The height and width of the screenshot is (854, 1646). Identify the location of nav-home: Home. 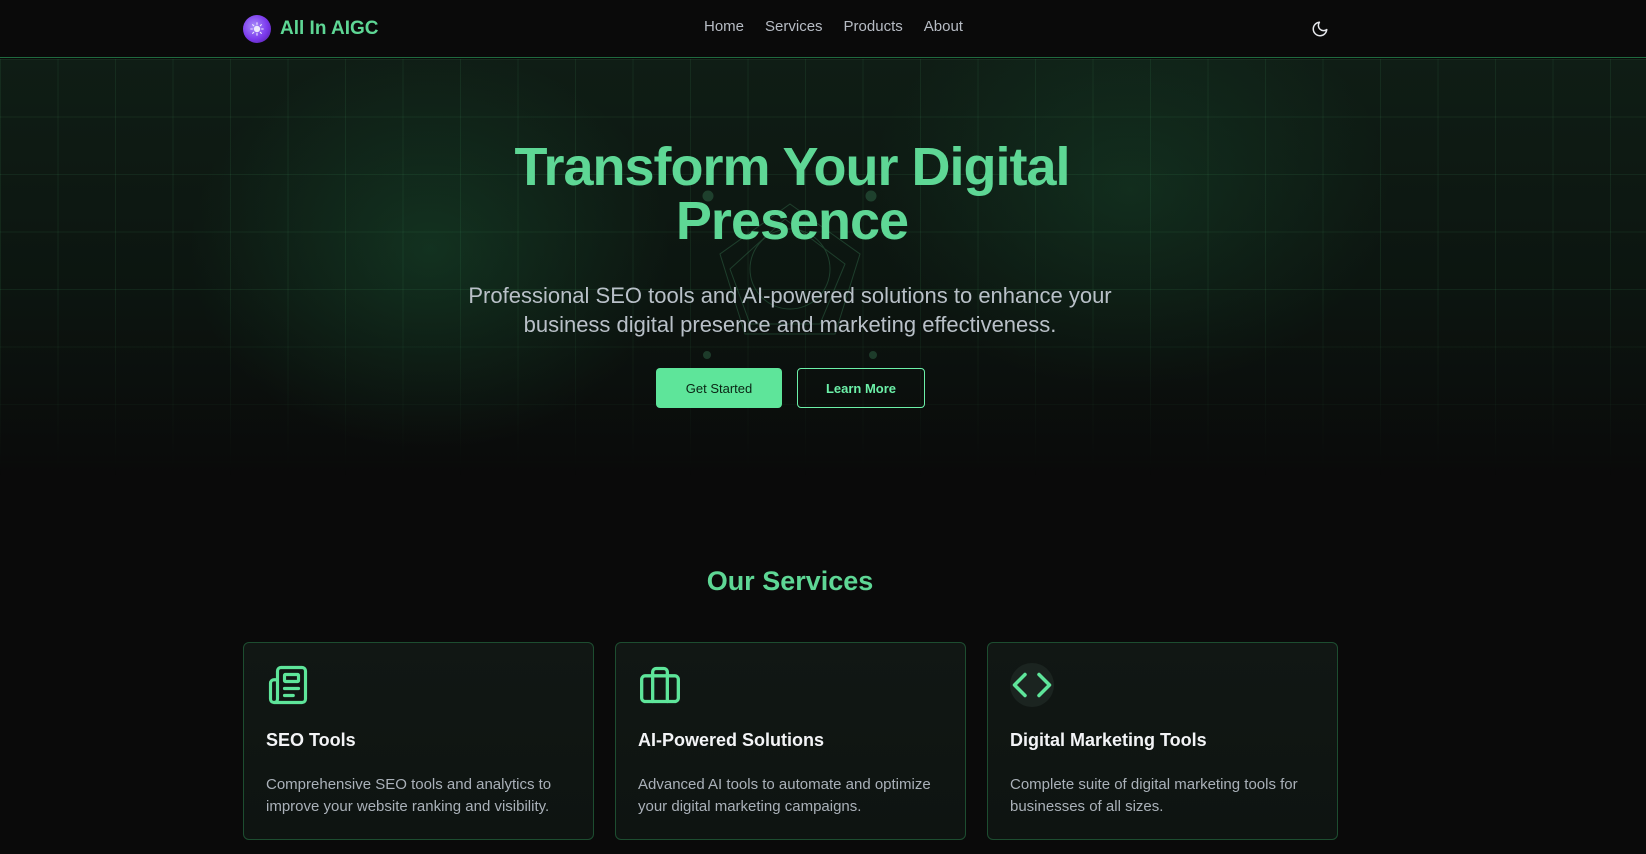
(724, 26).